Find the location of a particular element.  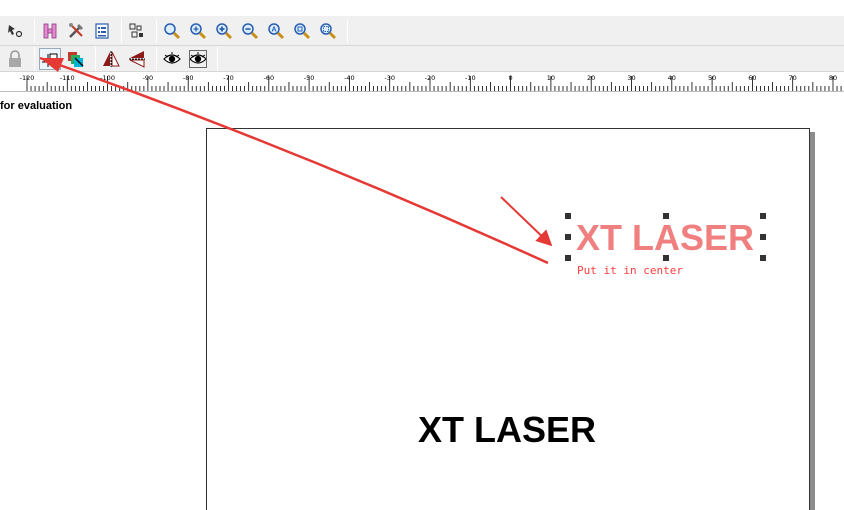

mirror-horizontal-button is located at coordinates (111, 59).